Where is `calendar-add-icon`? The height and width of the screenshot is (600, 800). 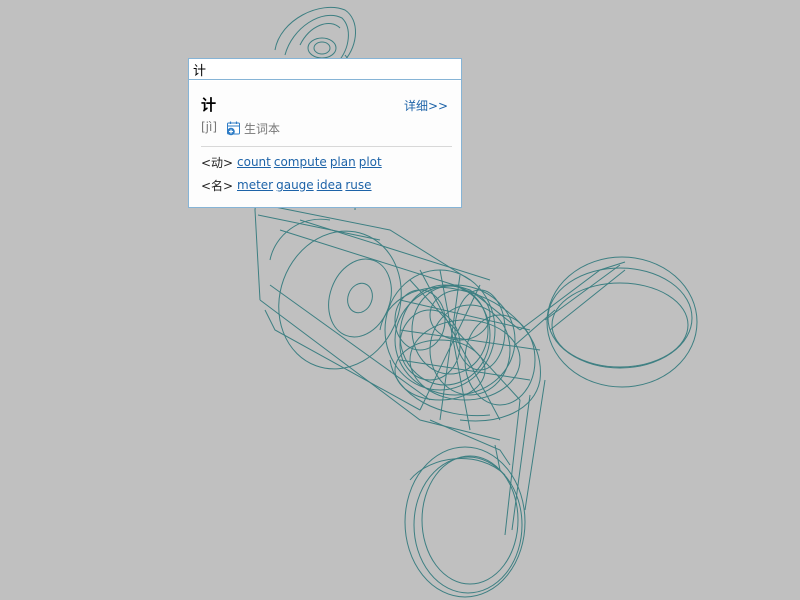
calendar-add-icon is located at coordinates (234, 128).